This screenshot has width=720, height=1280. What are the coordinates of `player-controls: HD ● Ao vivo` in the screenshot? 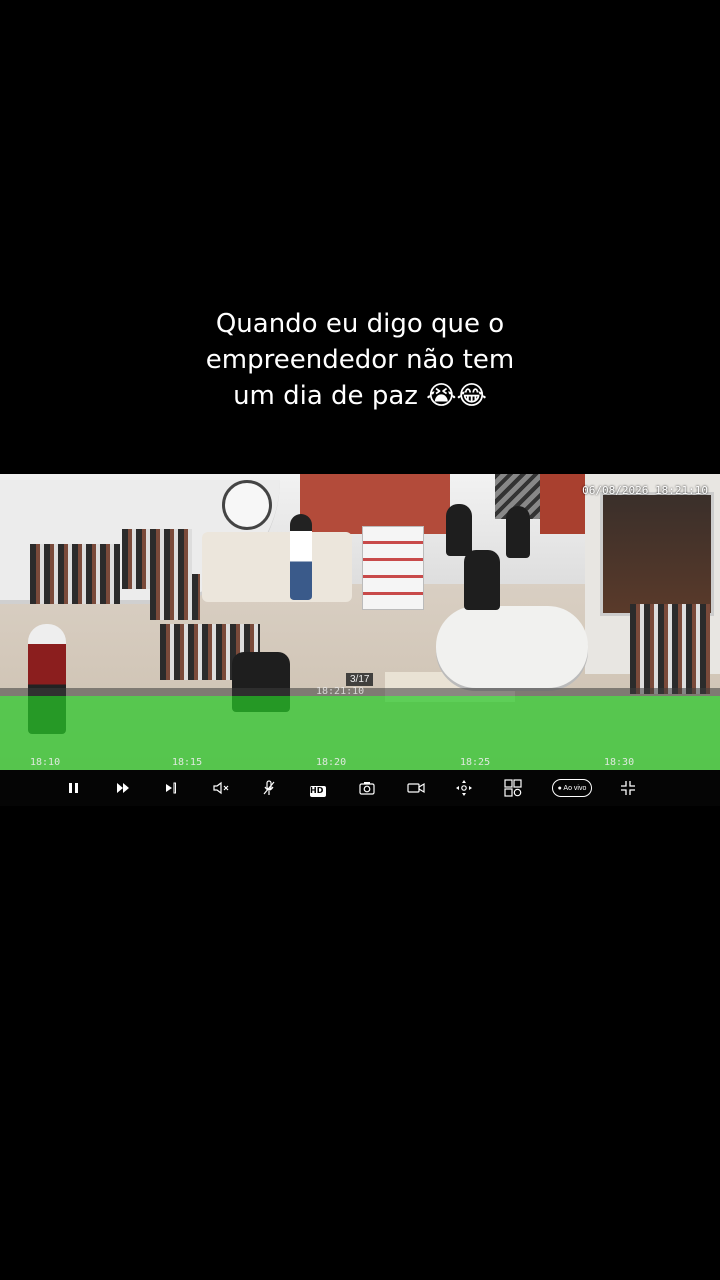 It's located at (360, 788).